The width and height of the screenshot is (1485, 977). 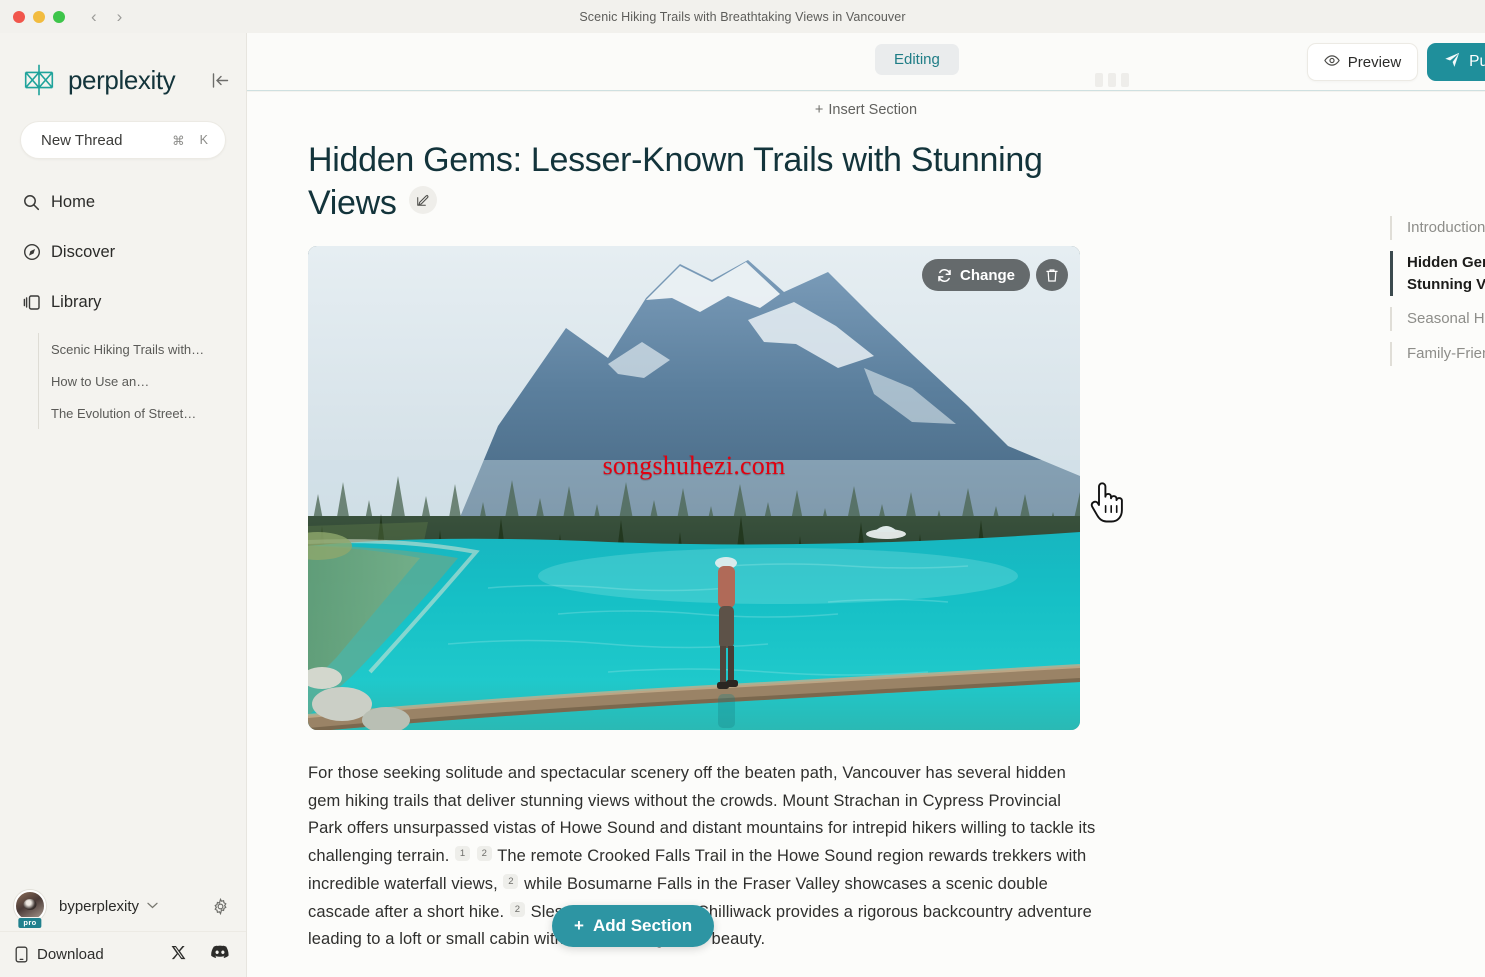 What do you see at coordinates (1437, 228) in the screenshot?
I see `outline-item-introduction: Introduction` at bounding box center [1437, 228].